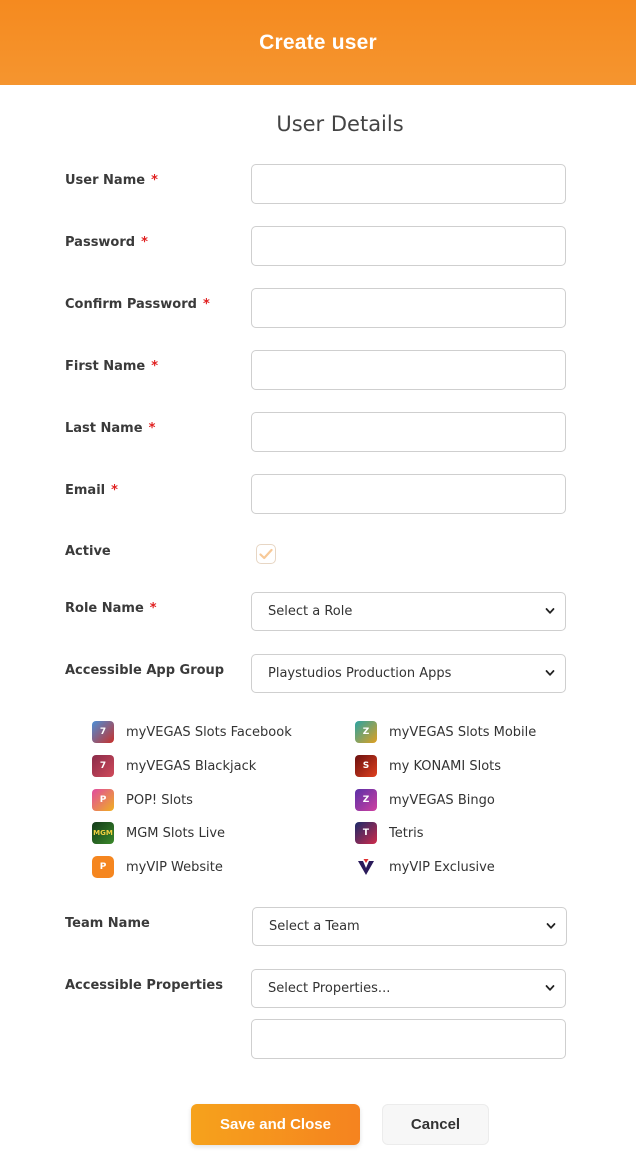 The image size is (636, 1165). Describe the element at coordinates (408, 184) in the screenshot. I see `user-name-input` at that location.